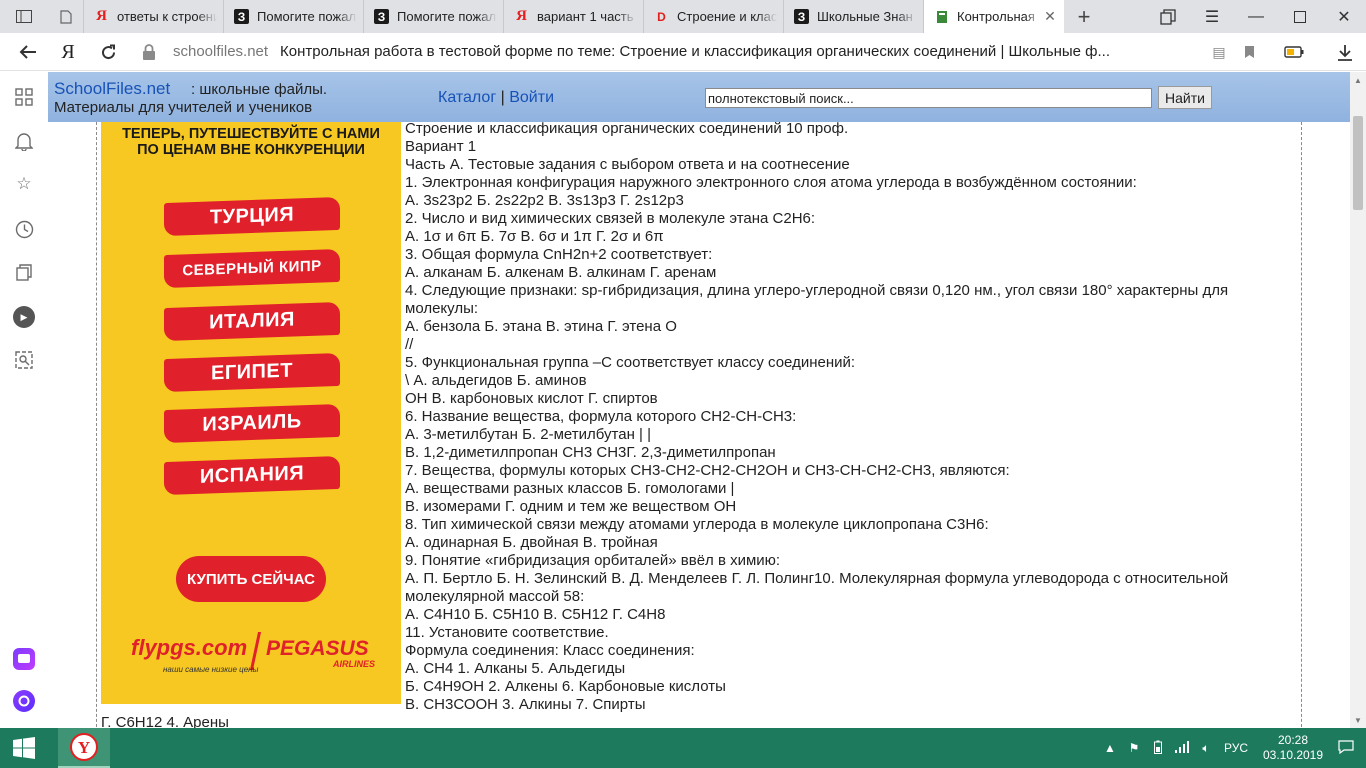 The height and width of the screenshot is (768, 1366). I want to click on article-line: А. 3-метилбутан Б. 2-метилбутан | |, so click(528, 434).